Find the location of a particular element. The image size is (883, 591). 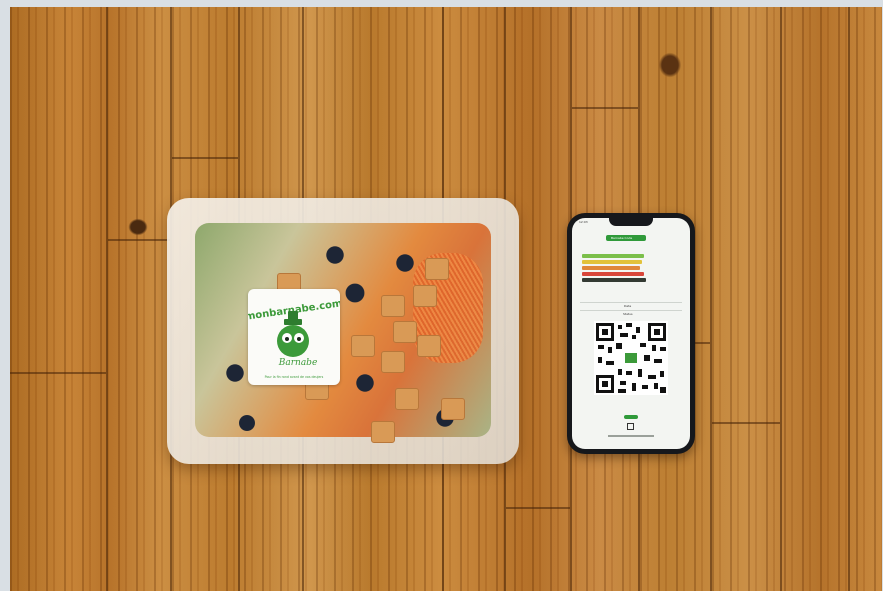

qr-code is located at coordinates (631, 358).